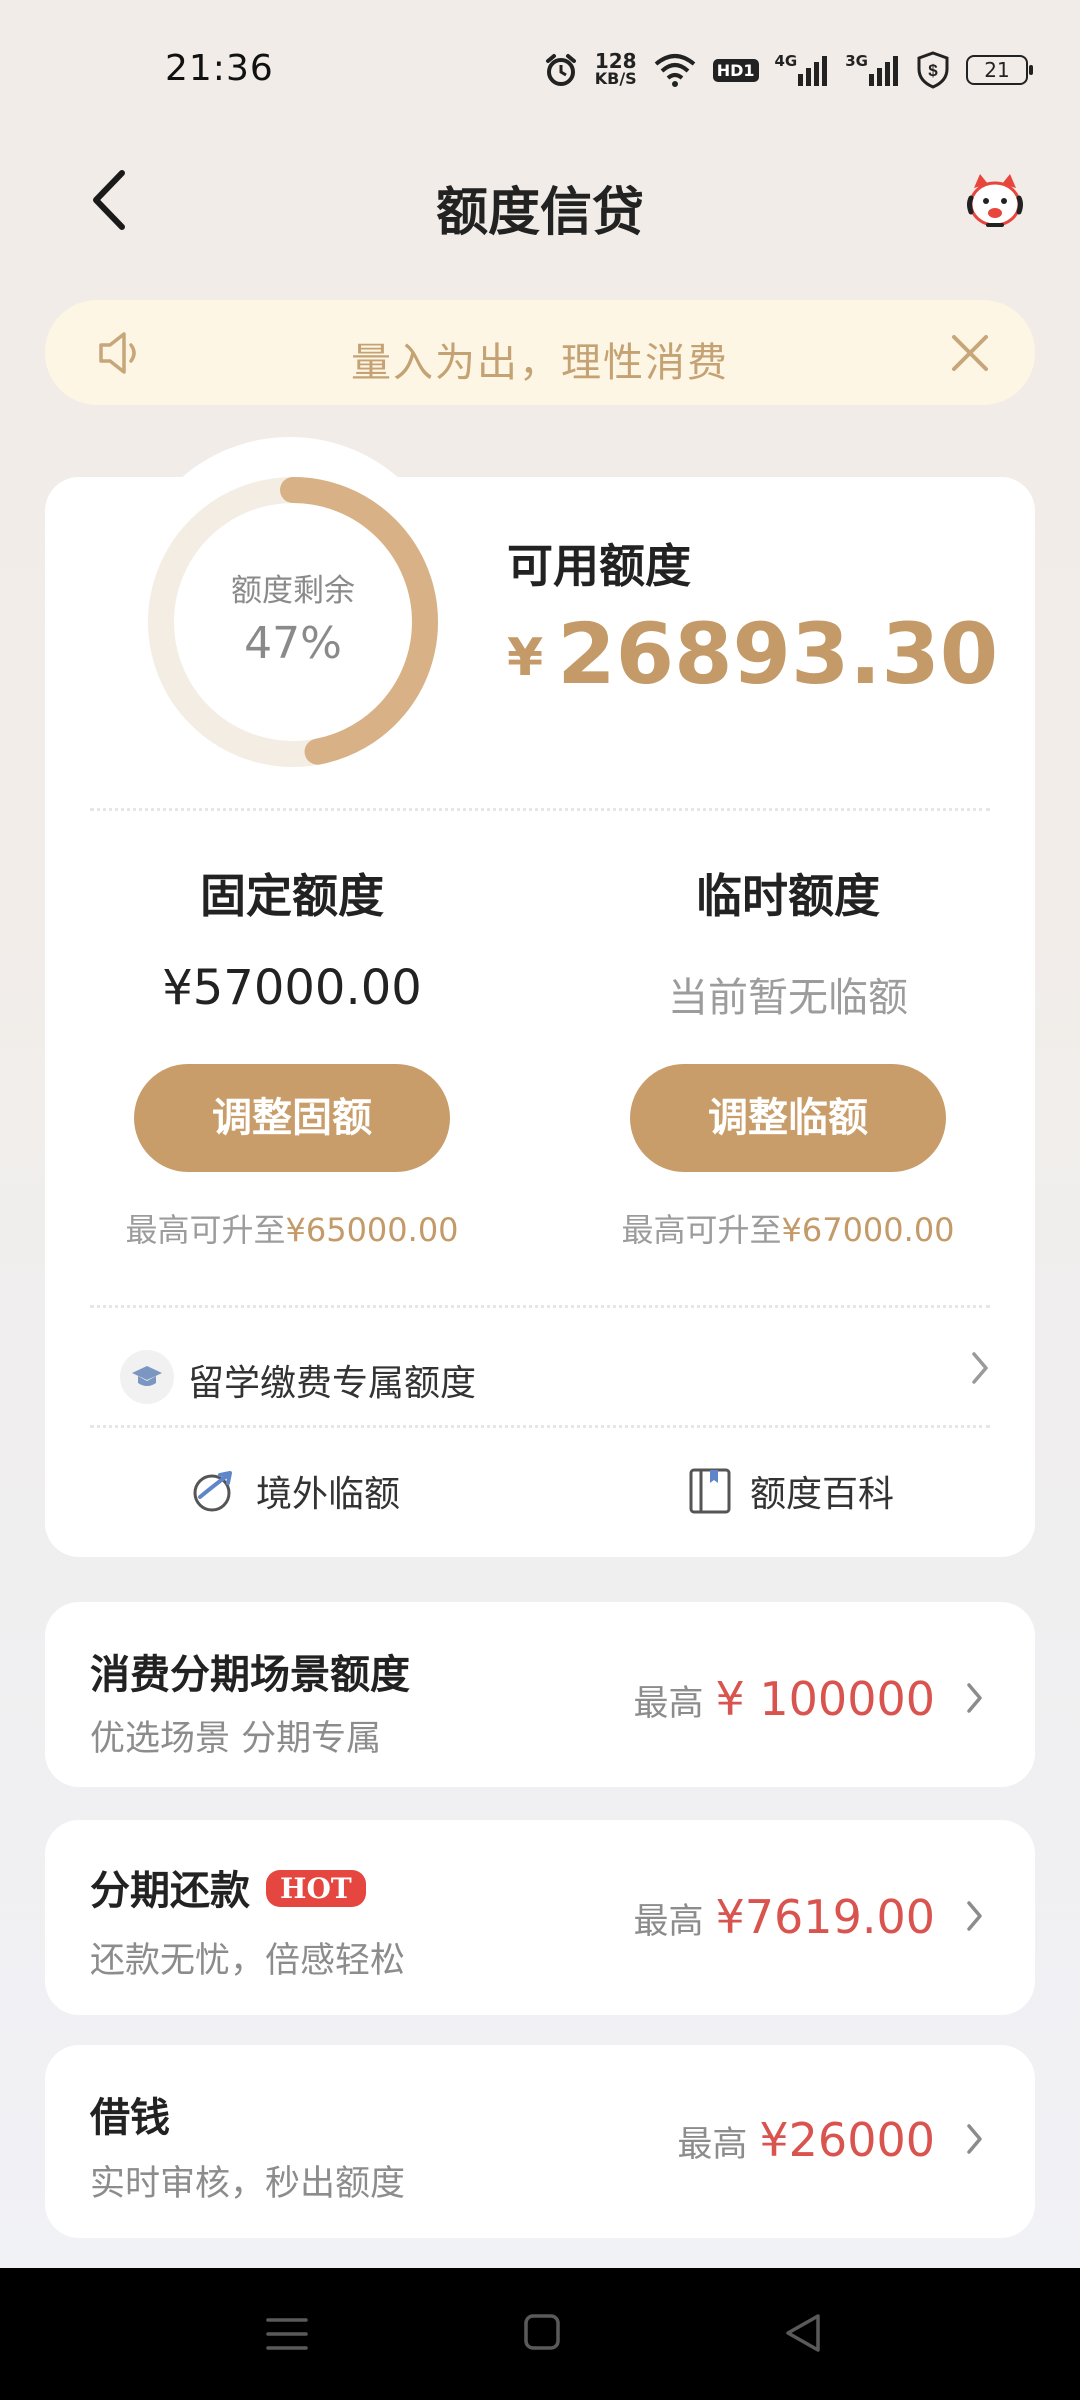 This screenshot has width=1080, height=2400. Describe the element at coordinates (995, 203) in the screenshot. I see `customer-service-mascot-icon` at that location.